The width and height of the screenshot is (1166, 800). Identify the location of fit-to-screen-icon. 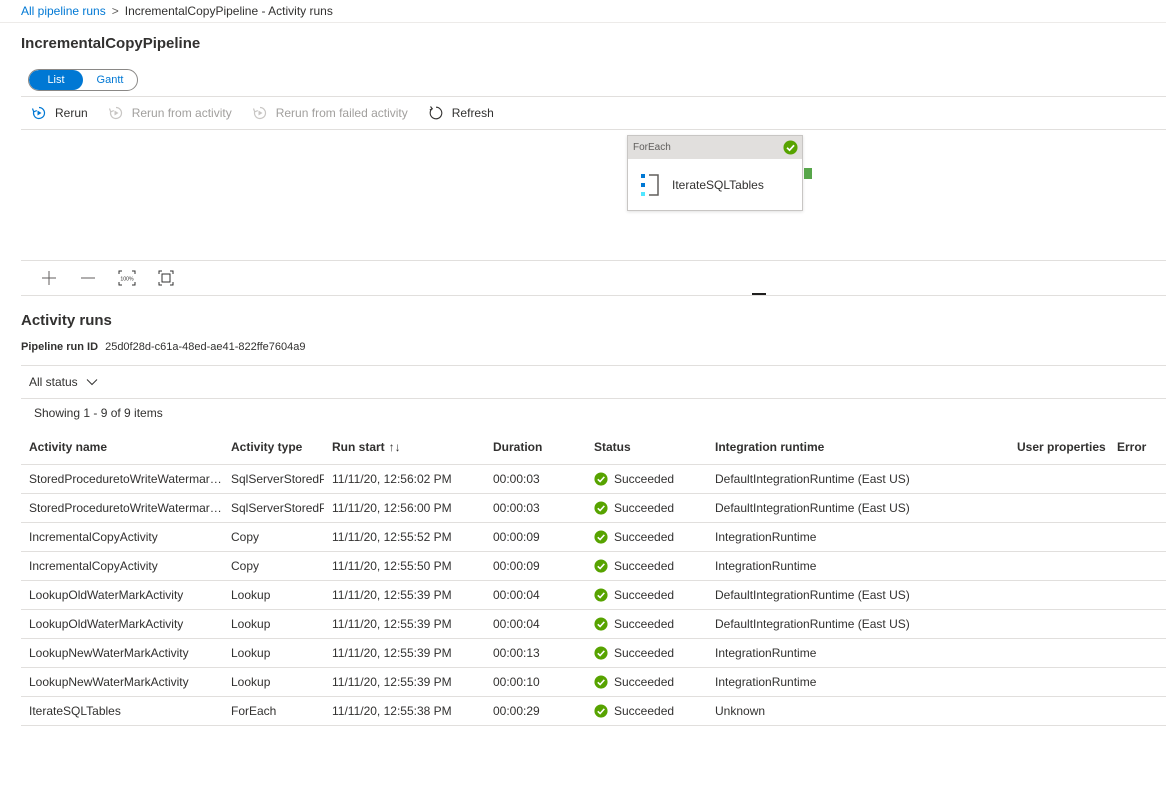
(166, 278).